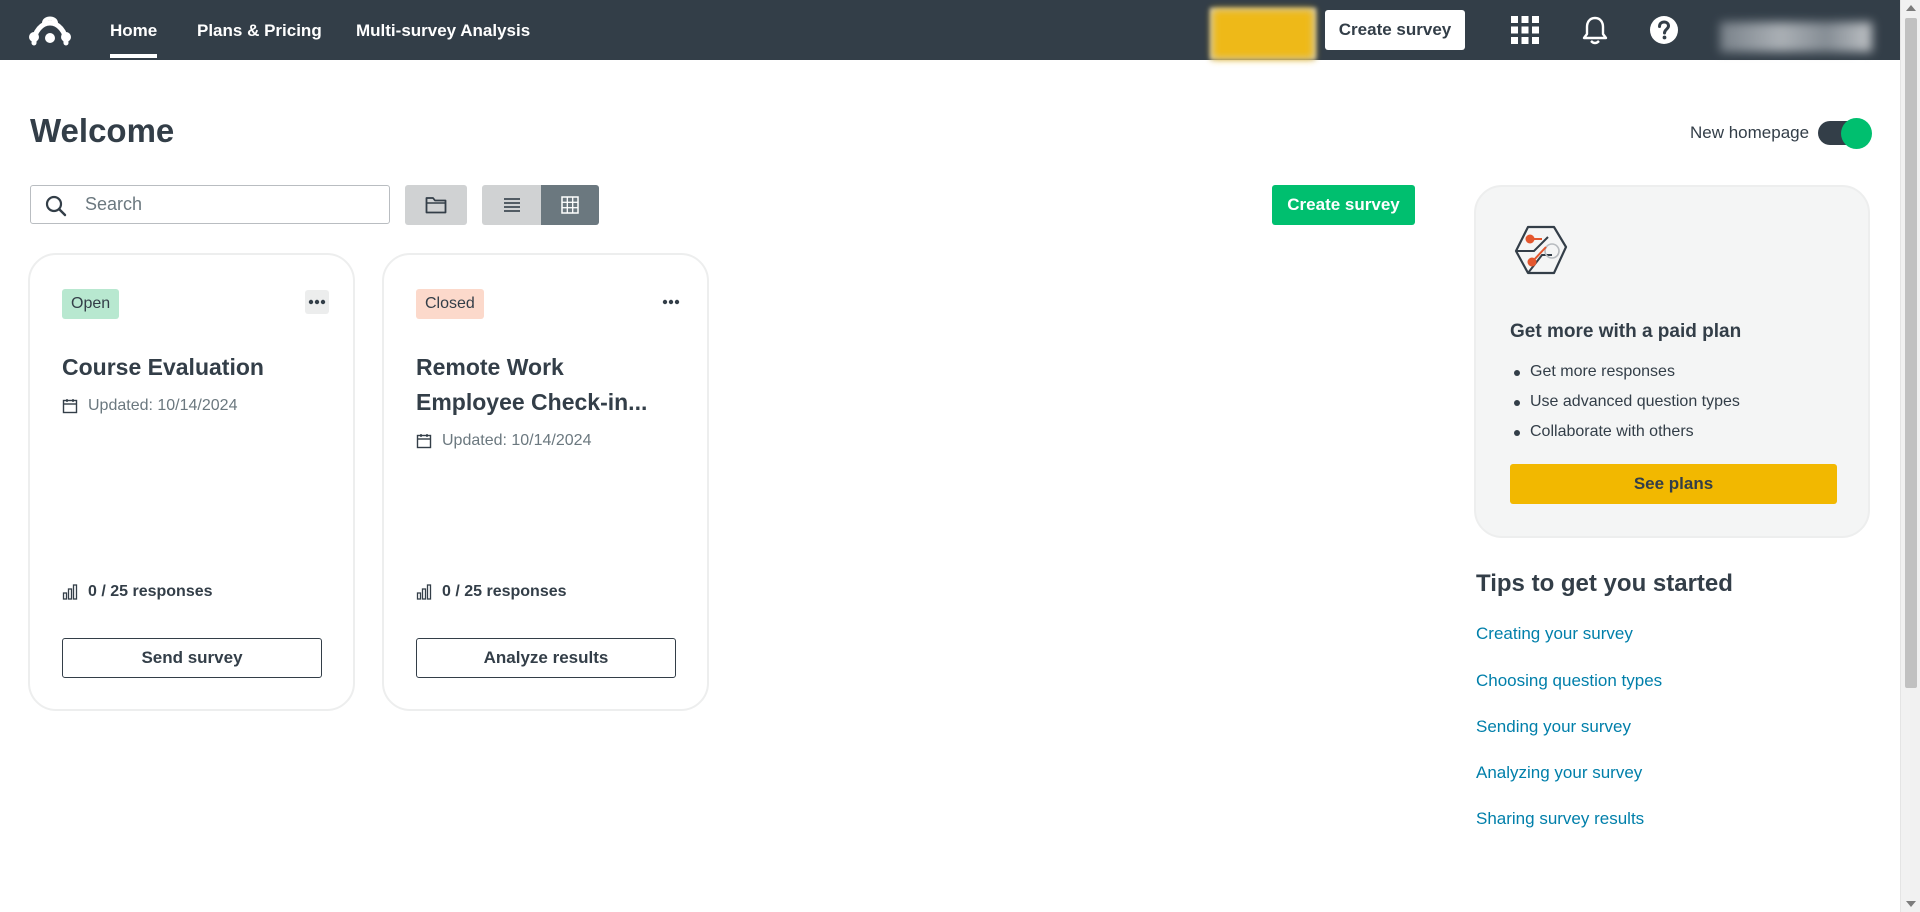 This screenshot has width=1920, height=912. I want to click on scroll-up-arrow-icon, so click(1911, 8).